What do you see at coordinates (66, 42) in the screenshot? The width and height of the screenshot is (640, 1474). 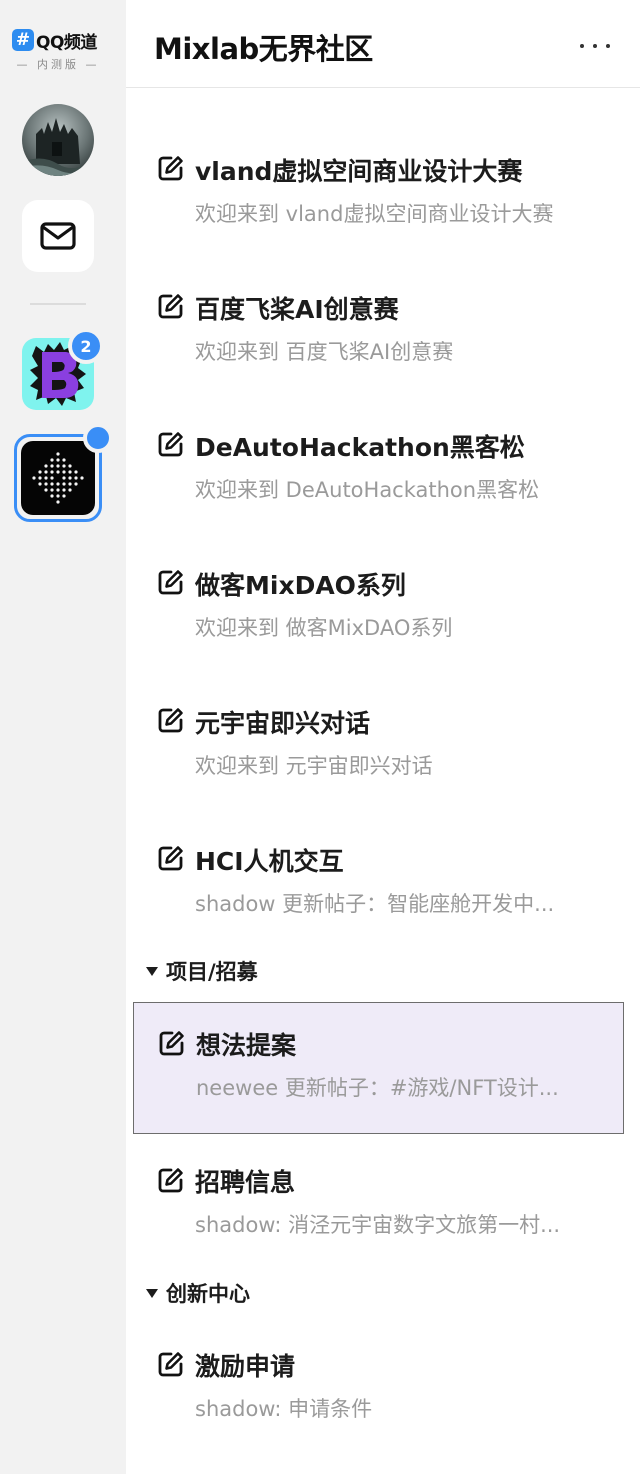 I see `app-name: QQ频道` at bounding box center [66, 42].